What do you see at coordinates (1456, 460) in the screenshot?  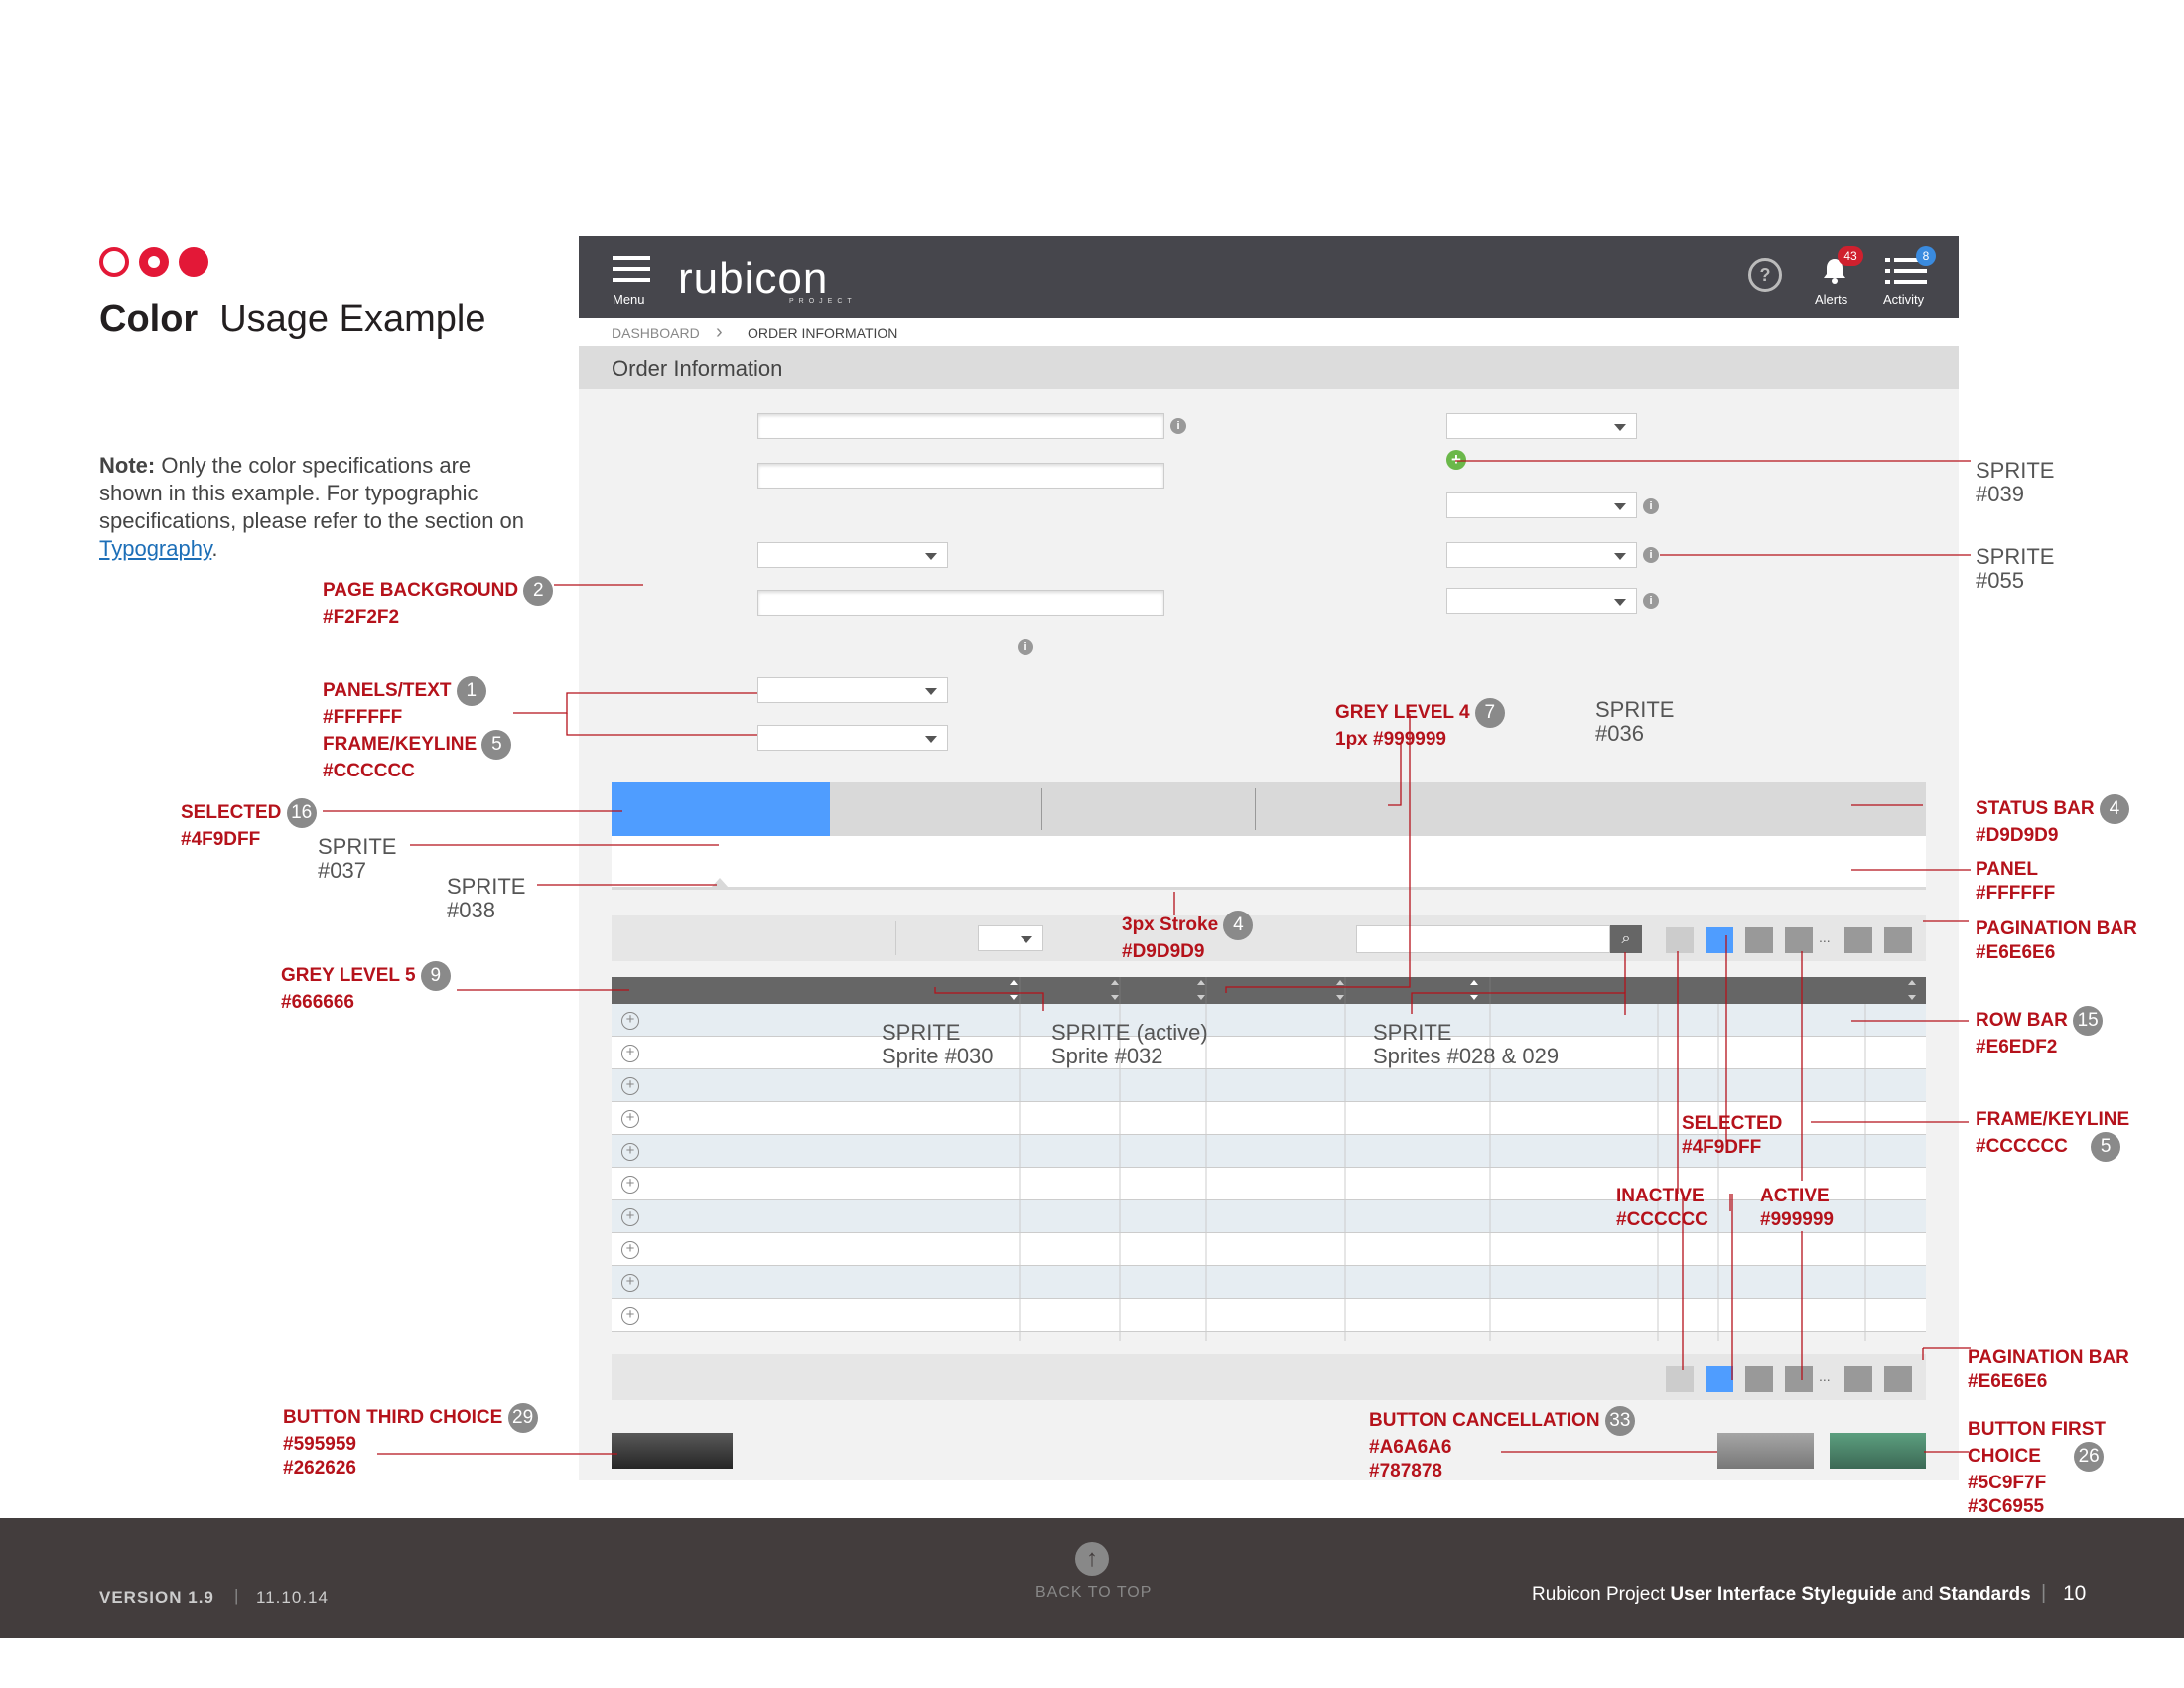 I see `add-plus-icon: +` at bounding box center [1456, 460].